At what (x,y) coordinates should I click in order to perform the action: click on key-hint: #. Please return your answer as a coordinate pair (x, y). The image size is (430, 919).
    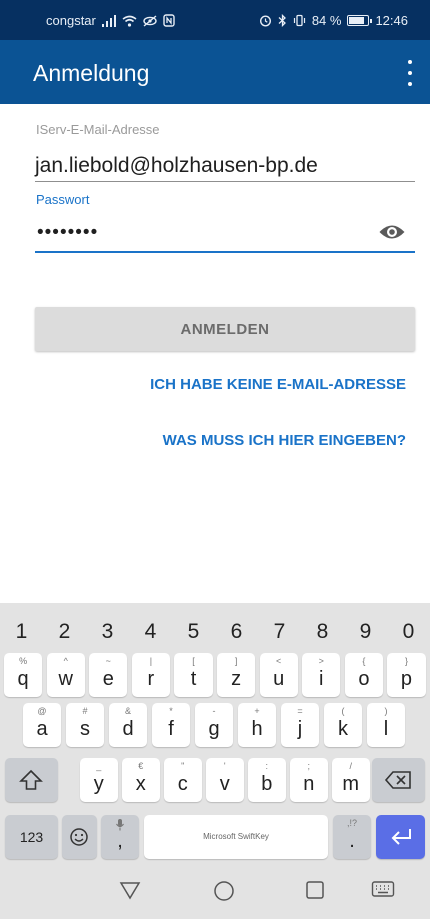
    Looking at the image, I should click on (85, 711).